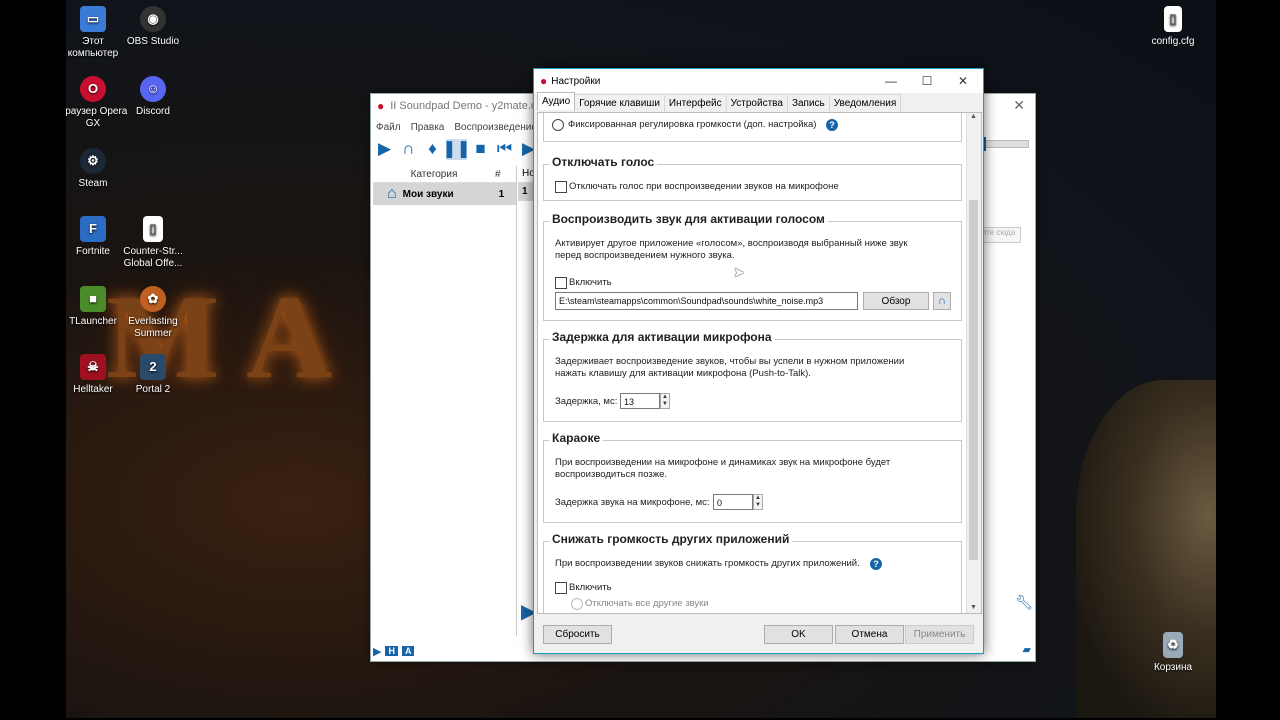 The height and width of the screenshot is (720, 1280). Describe the element at coordinates (590, 587) in the screenshot. I see `duck-volume-enable-label: Включить` at that location.